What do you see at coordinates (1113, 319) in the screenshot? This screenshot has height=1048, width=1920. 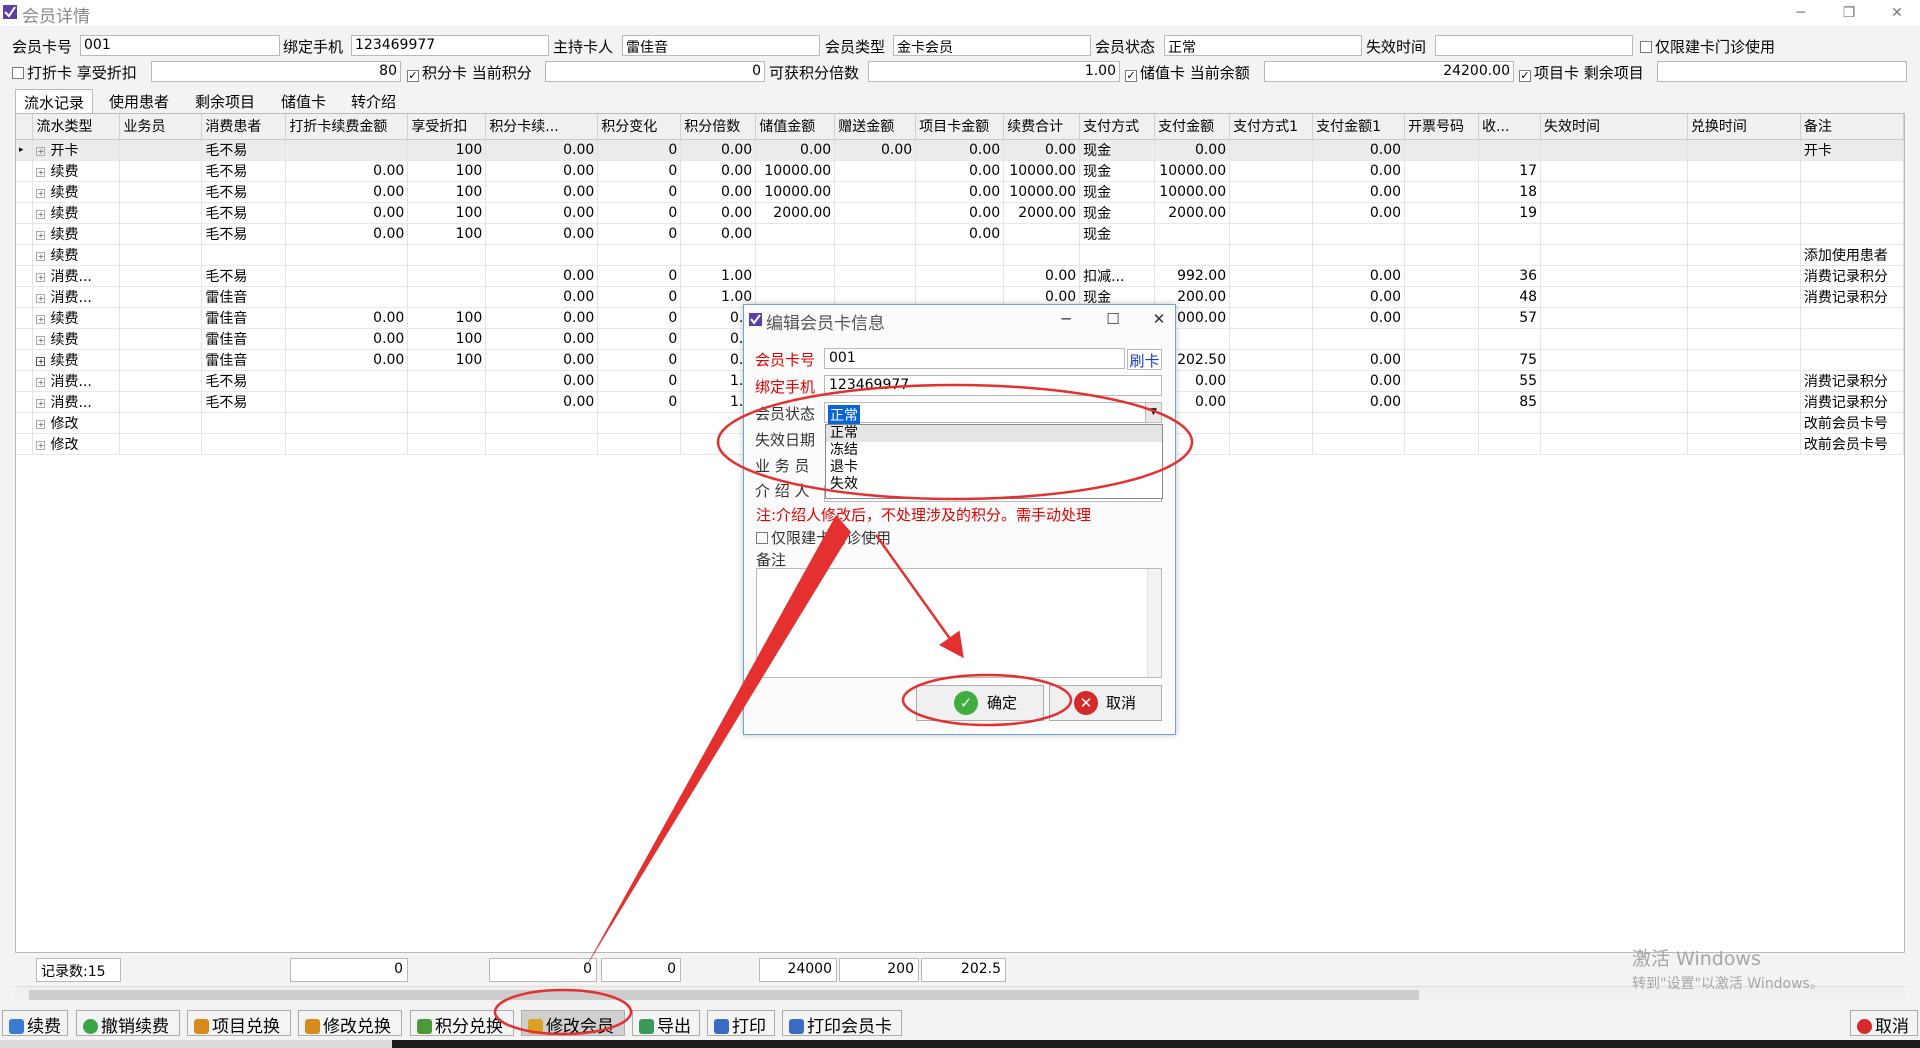 I see `dialog-maximize-button: ☐` at bounding box center [1113, 319].